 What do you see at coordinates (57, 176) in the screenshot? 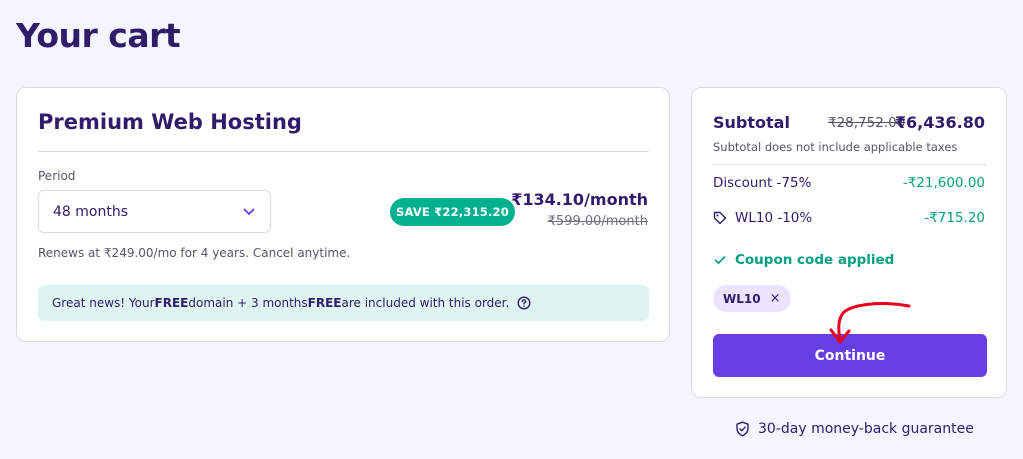
I see `period-label: Period` at bounding box center [57, 176].